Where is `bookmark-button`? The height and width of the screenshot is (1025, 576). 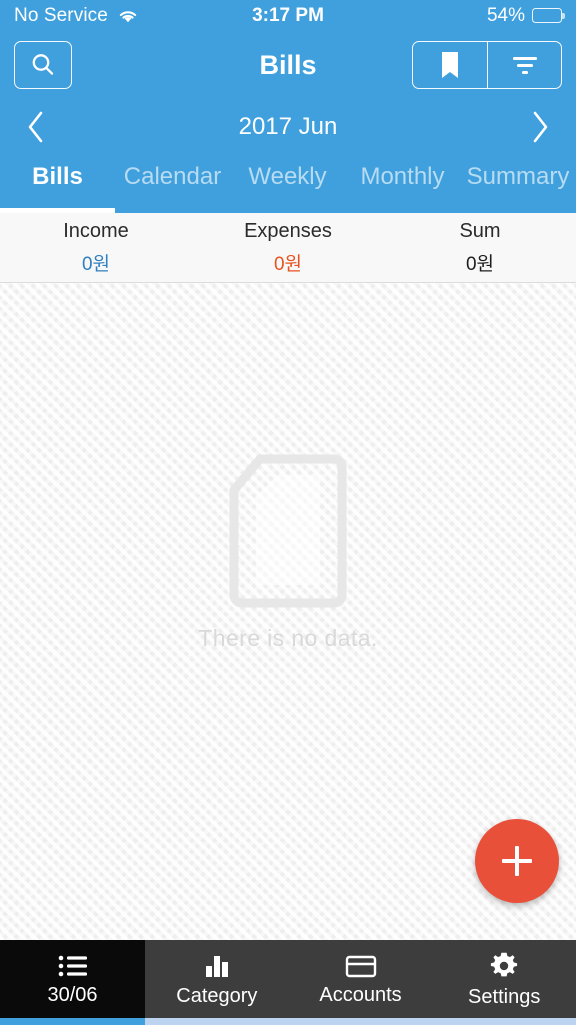
bookmark-button is located at coordinates (450, 65).